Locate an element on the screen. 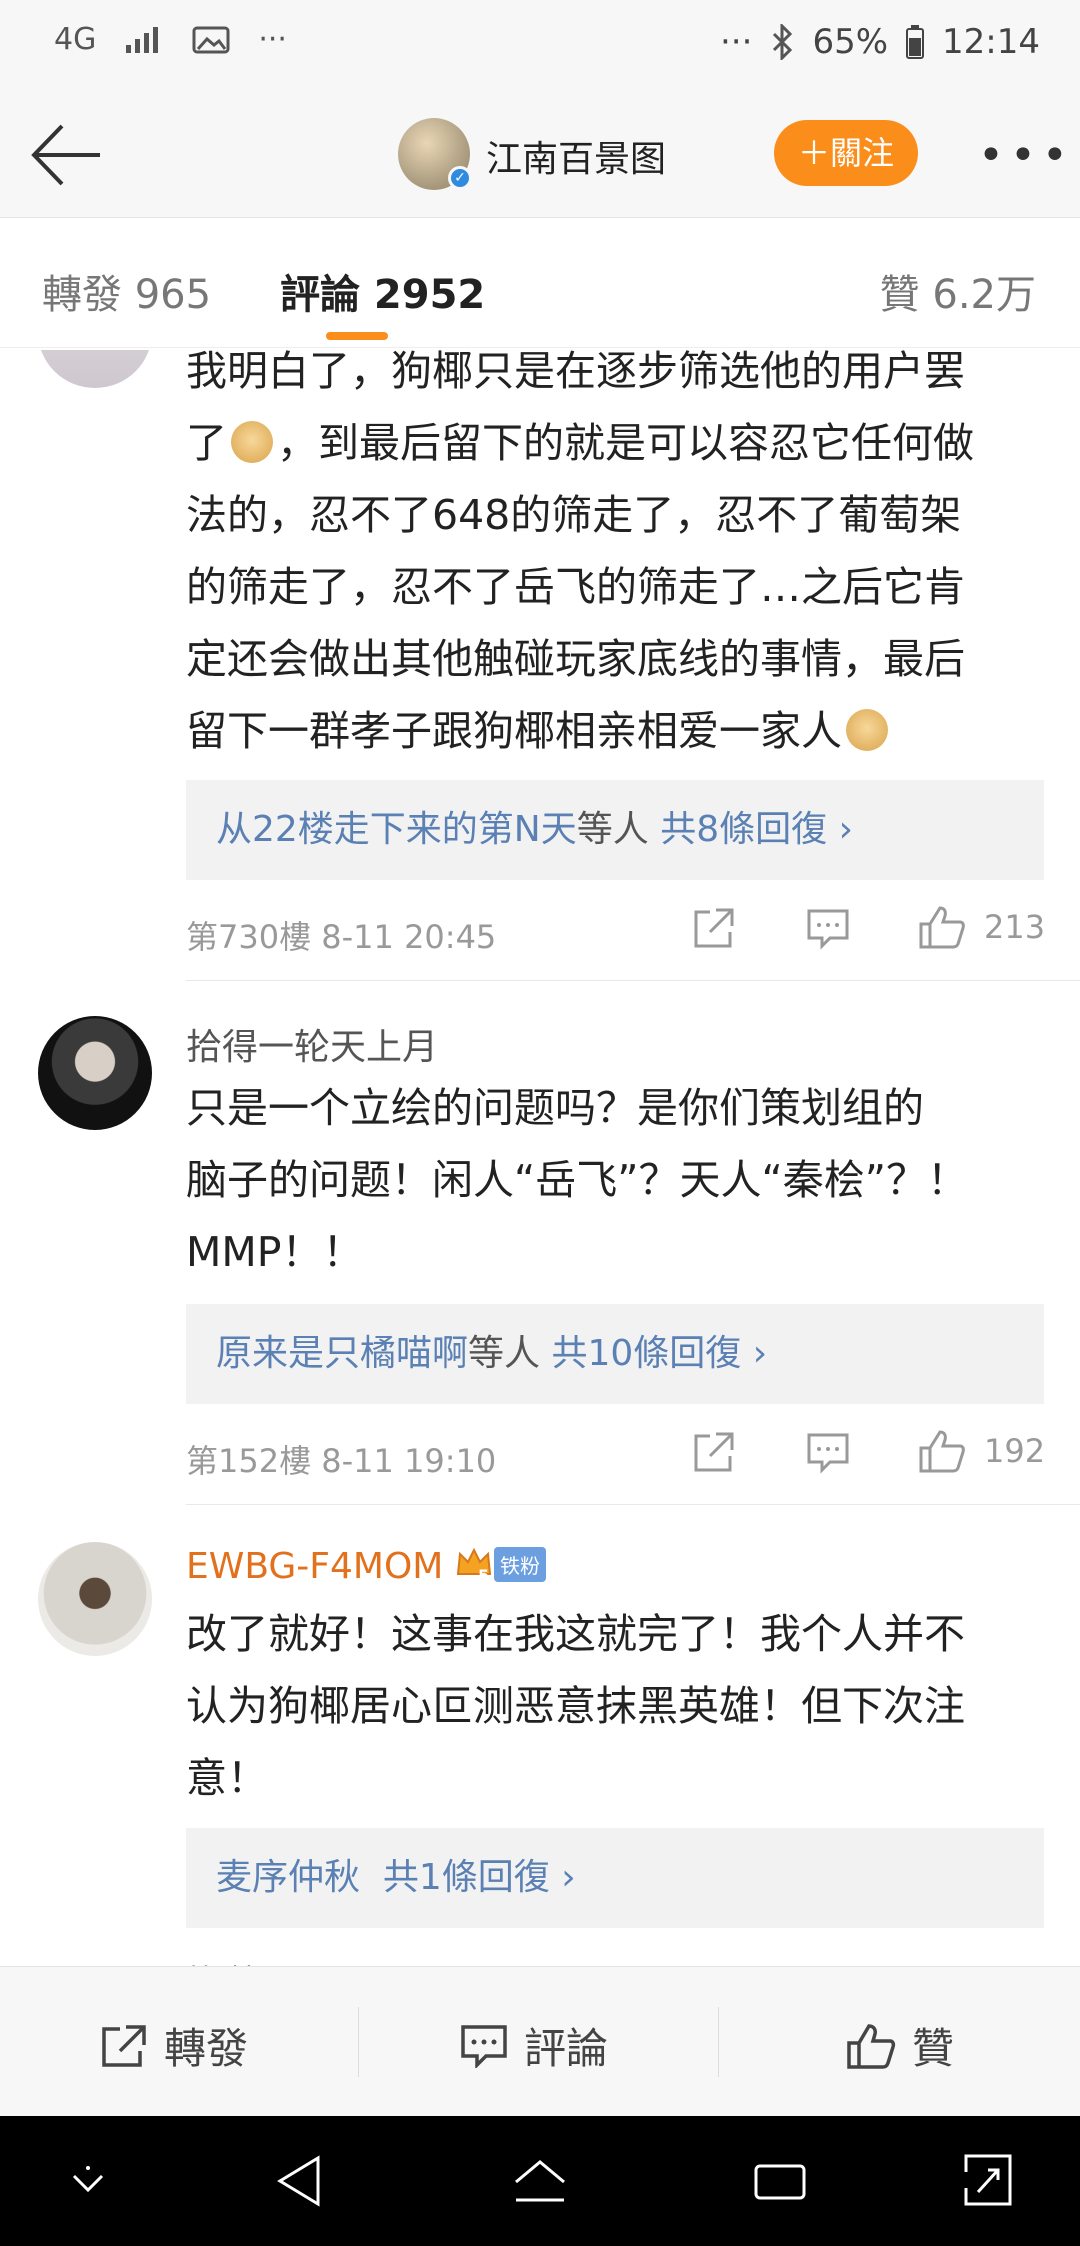  username: 拾得一轮天上月 is located at coordinates (312, 1044).